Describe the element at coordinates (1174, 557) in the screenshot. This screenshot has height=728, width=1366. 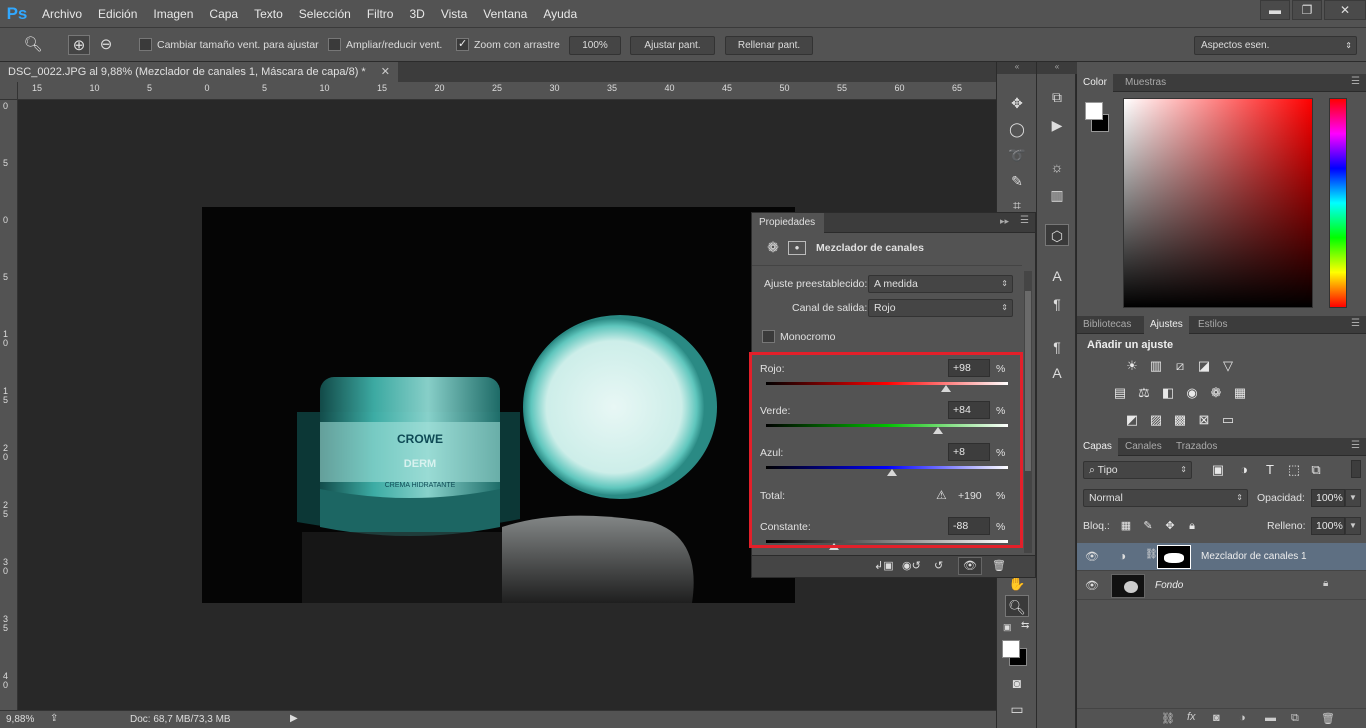
I see `layer-mask-thumbnail` at that location.